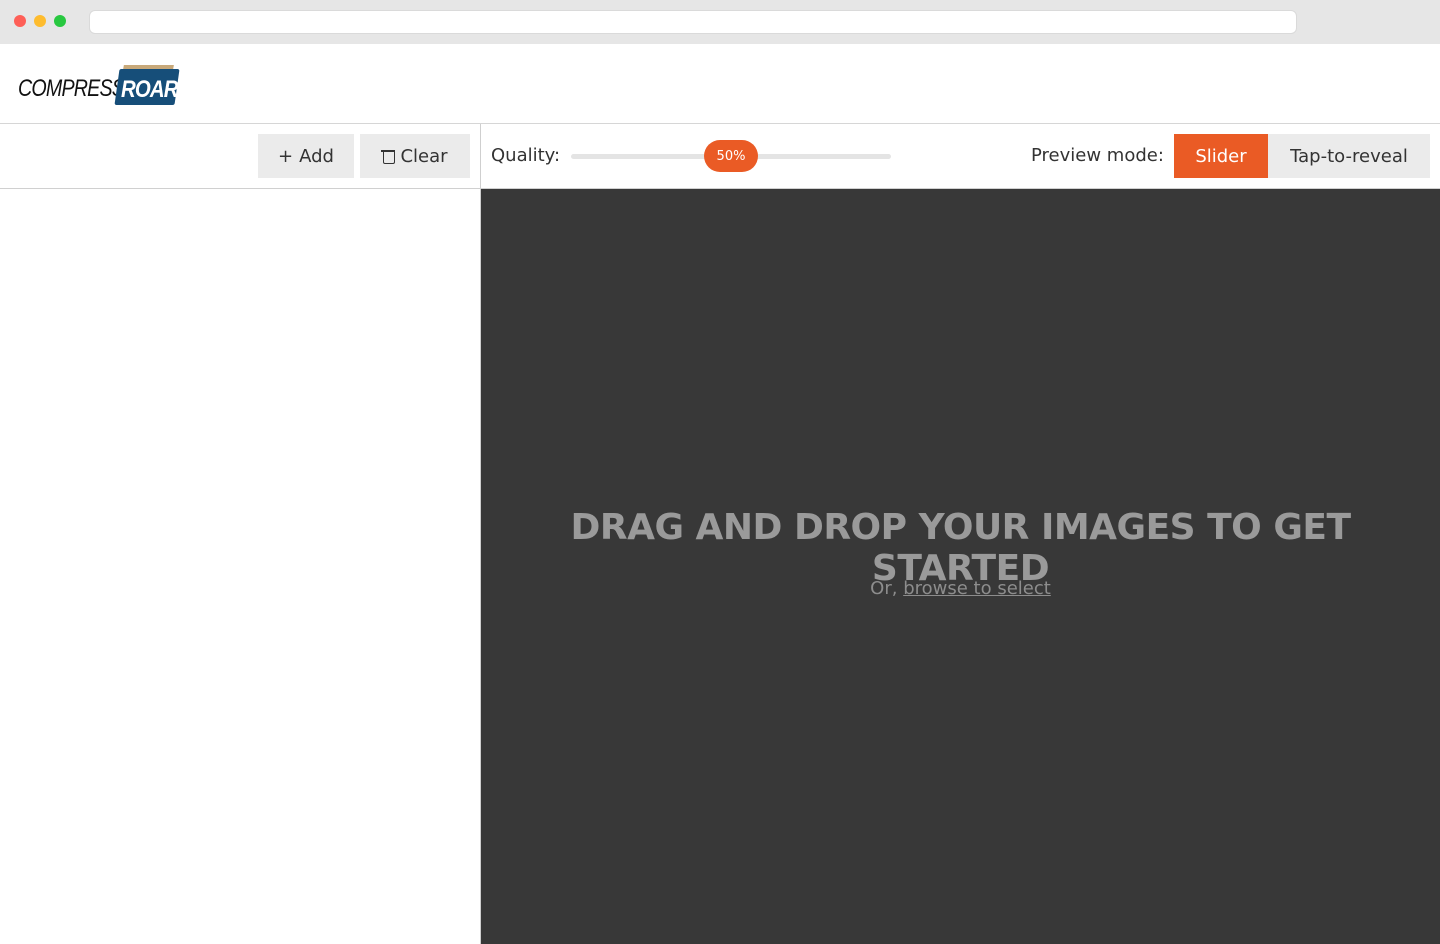 Image resolution: width=1440 pixels, height=944 pixels. I want to click on drop-zone-subtitle: Or, browse to select, so click(960, 588).